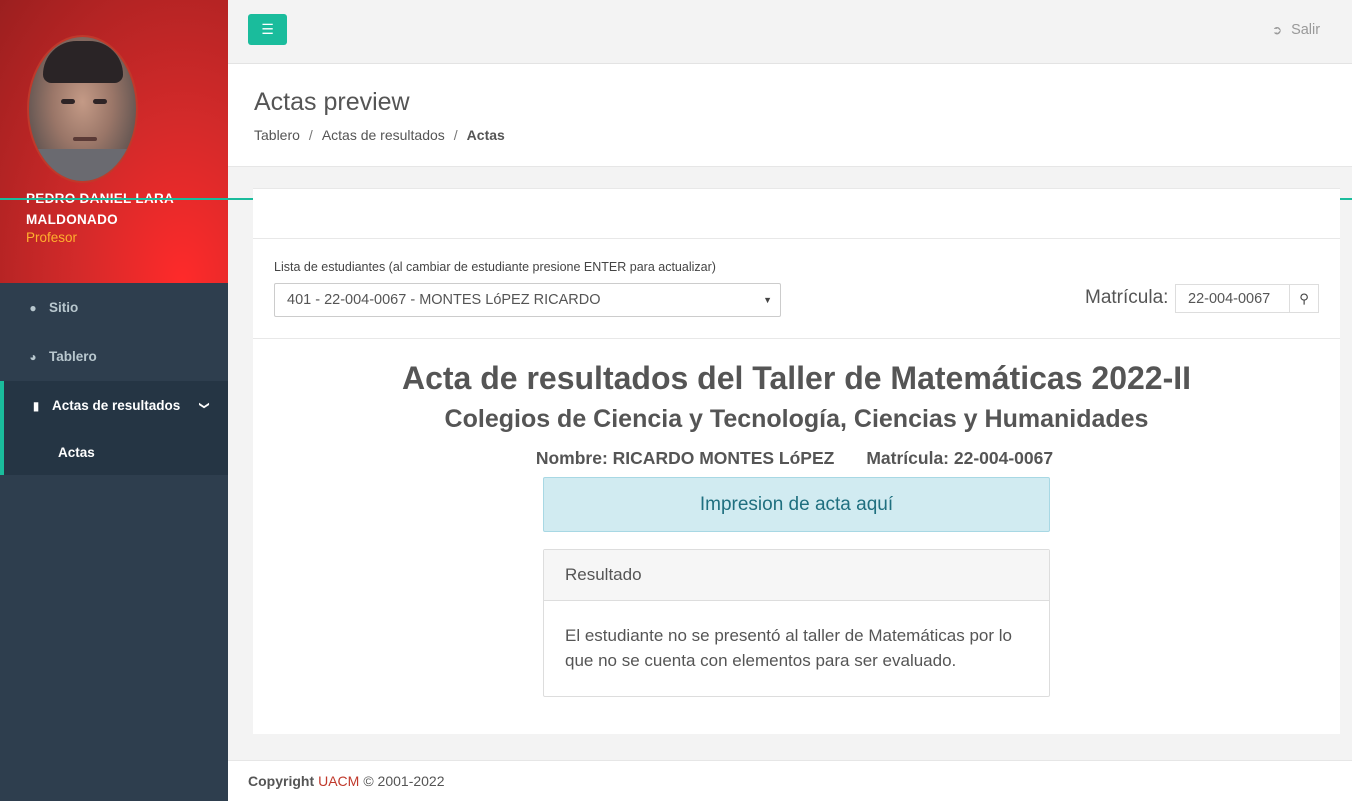 The height and width of the screenshot is (801, 1352). Describe the element at coordinates (64, 307) in the screenshot. I see `sidebar-item-label: Sitio` at that location.